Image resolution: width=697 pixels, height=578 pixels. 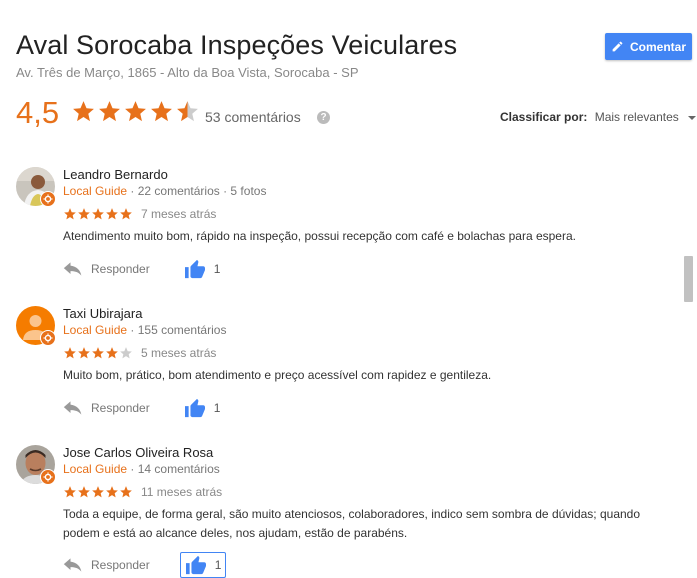 I want to click on reviewer-meta: Local Guide · 22 comentários · 5 fotos, so click(x=164, y=191).